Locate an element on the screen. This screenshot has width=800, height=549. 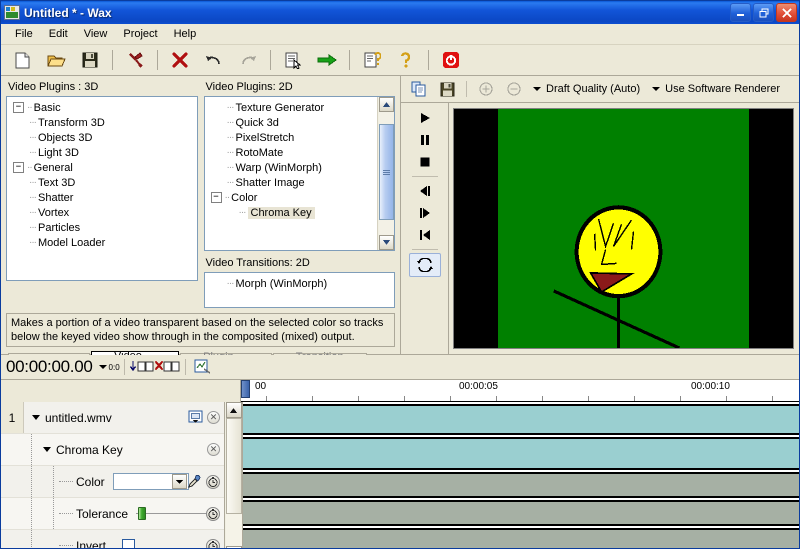
loop-toggle is located at coordinates (424, 265).